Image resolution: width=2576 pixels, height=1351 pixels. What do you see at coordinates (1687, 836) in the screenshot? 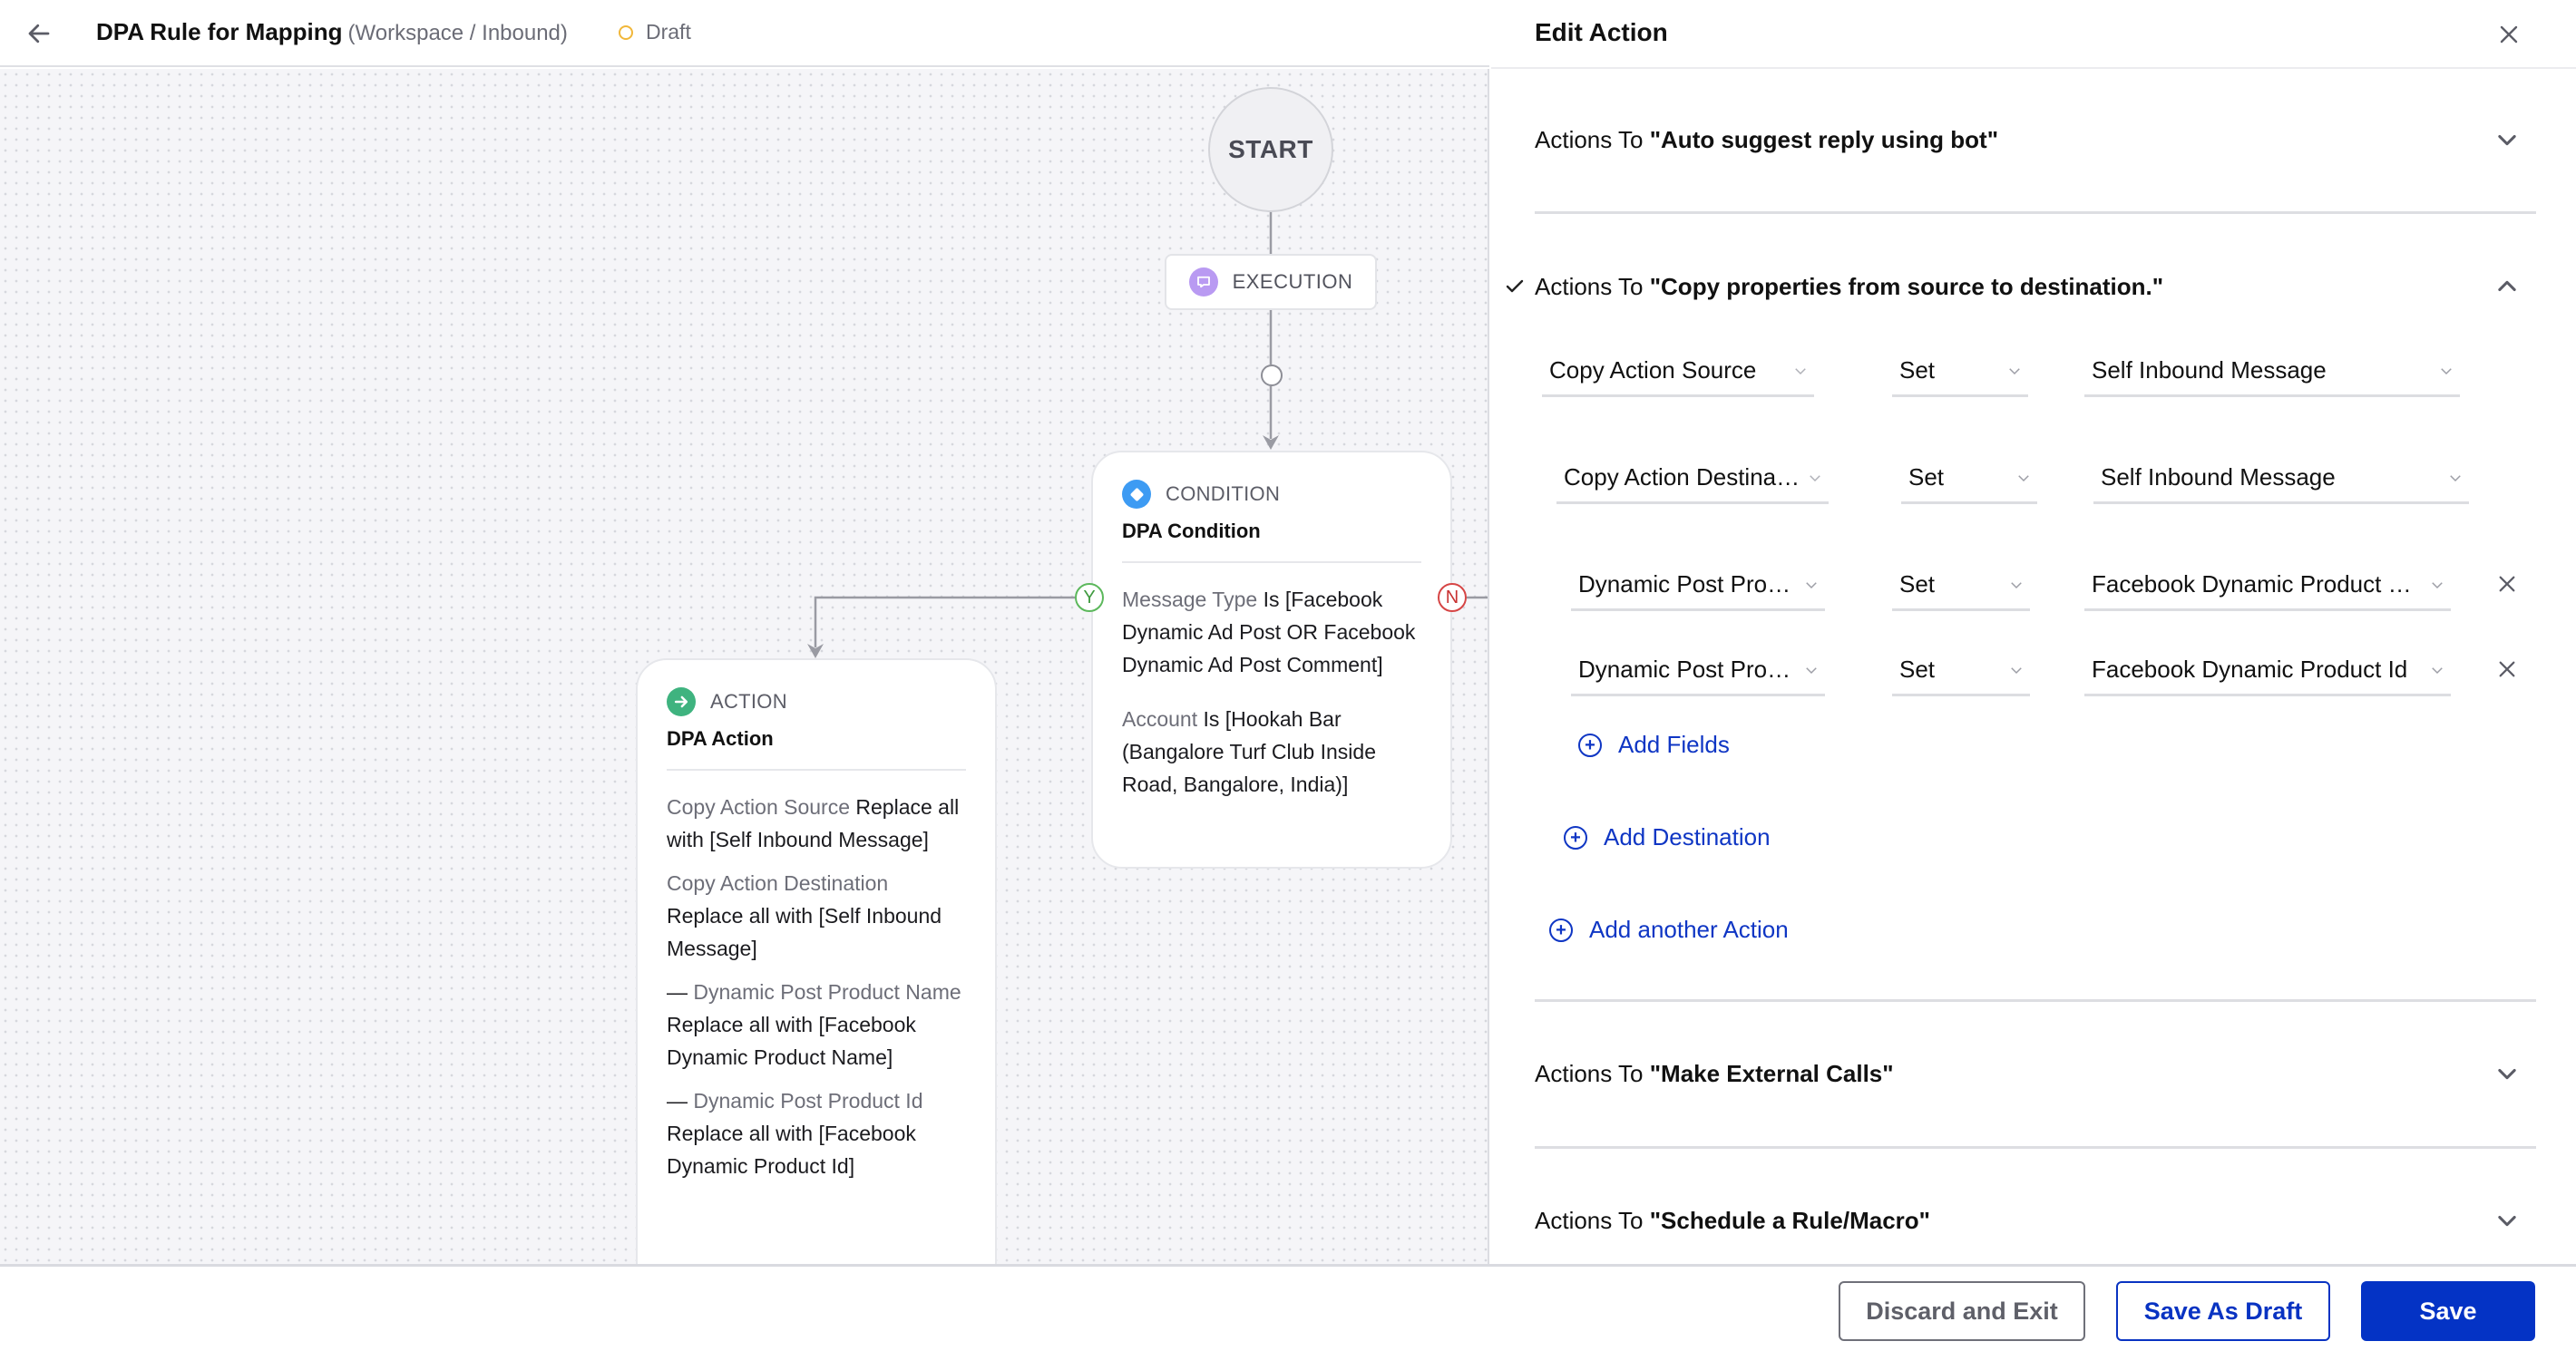
I see `add-destination-label: Add Destination` at bounding box center [1687, 836].